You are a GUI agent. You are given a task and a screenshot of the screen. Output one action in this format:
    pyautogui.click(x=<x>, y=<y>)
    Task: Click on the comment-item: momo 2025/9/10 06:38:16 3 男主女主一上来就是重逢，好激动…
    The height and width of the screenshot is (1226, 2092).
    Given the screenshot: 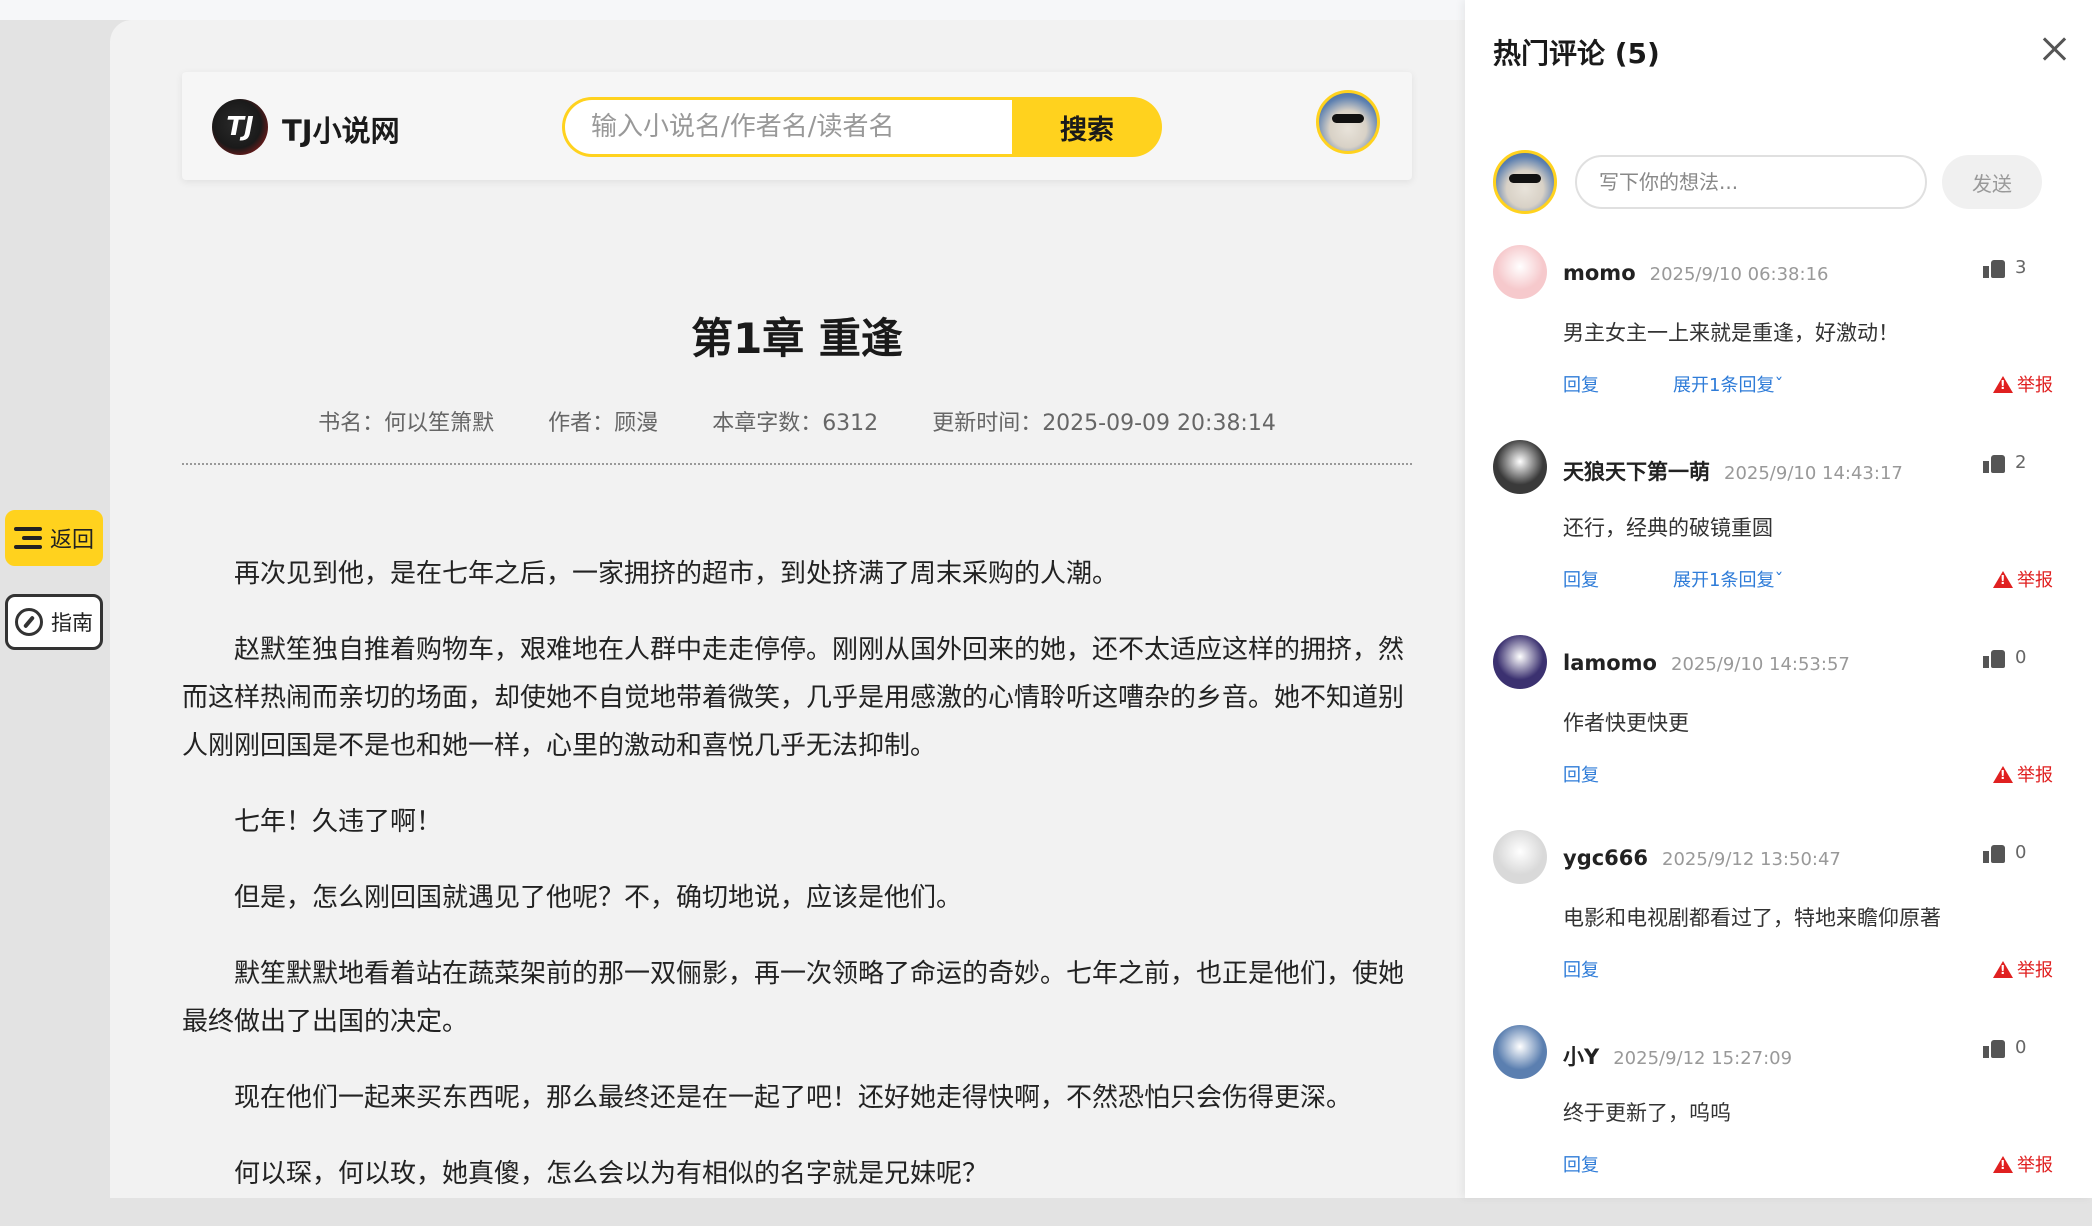 What is the action you would take?
    pyautogui.click(x=1773, y=340)
    